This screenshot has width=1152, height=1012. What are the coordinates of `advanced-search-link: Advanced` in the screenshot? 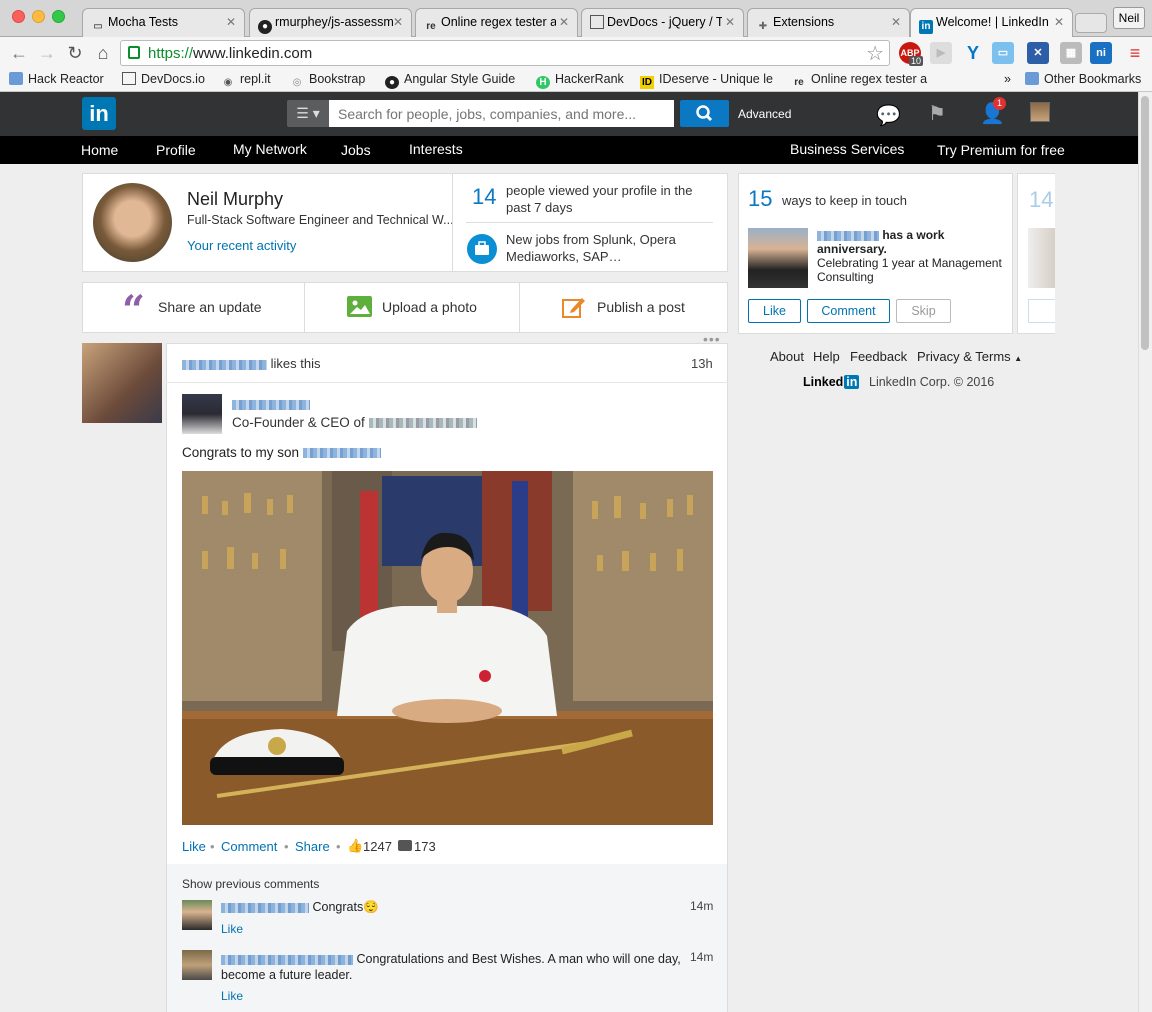 It's located at (764, 114).